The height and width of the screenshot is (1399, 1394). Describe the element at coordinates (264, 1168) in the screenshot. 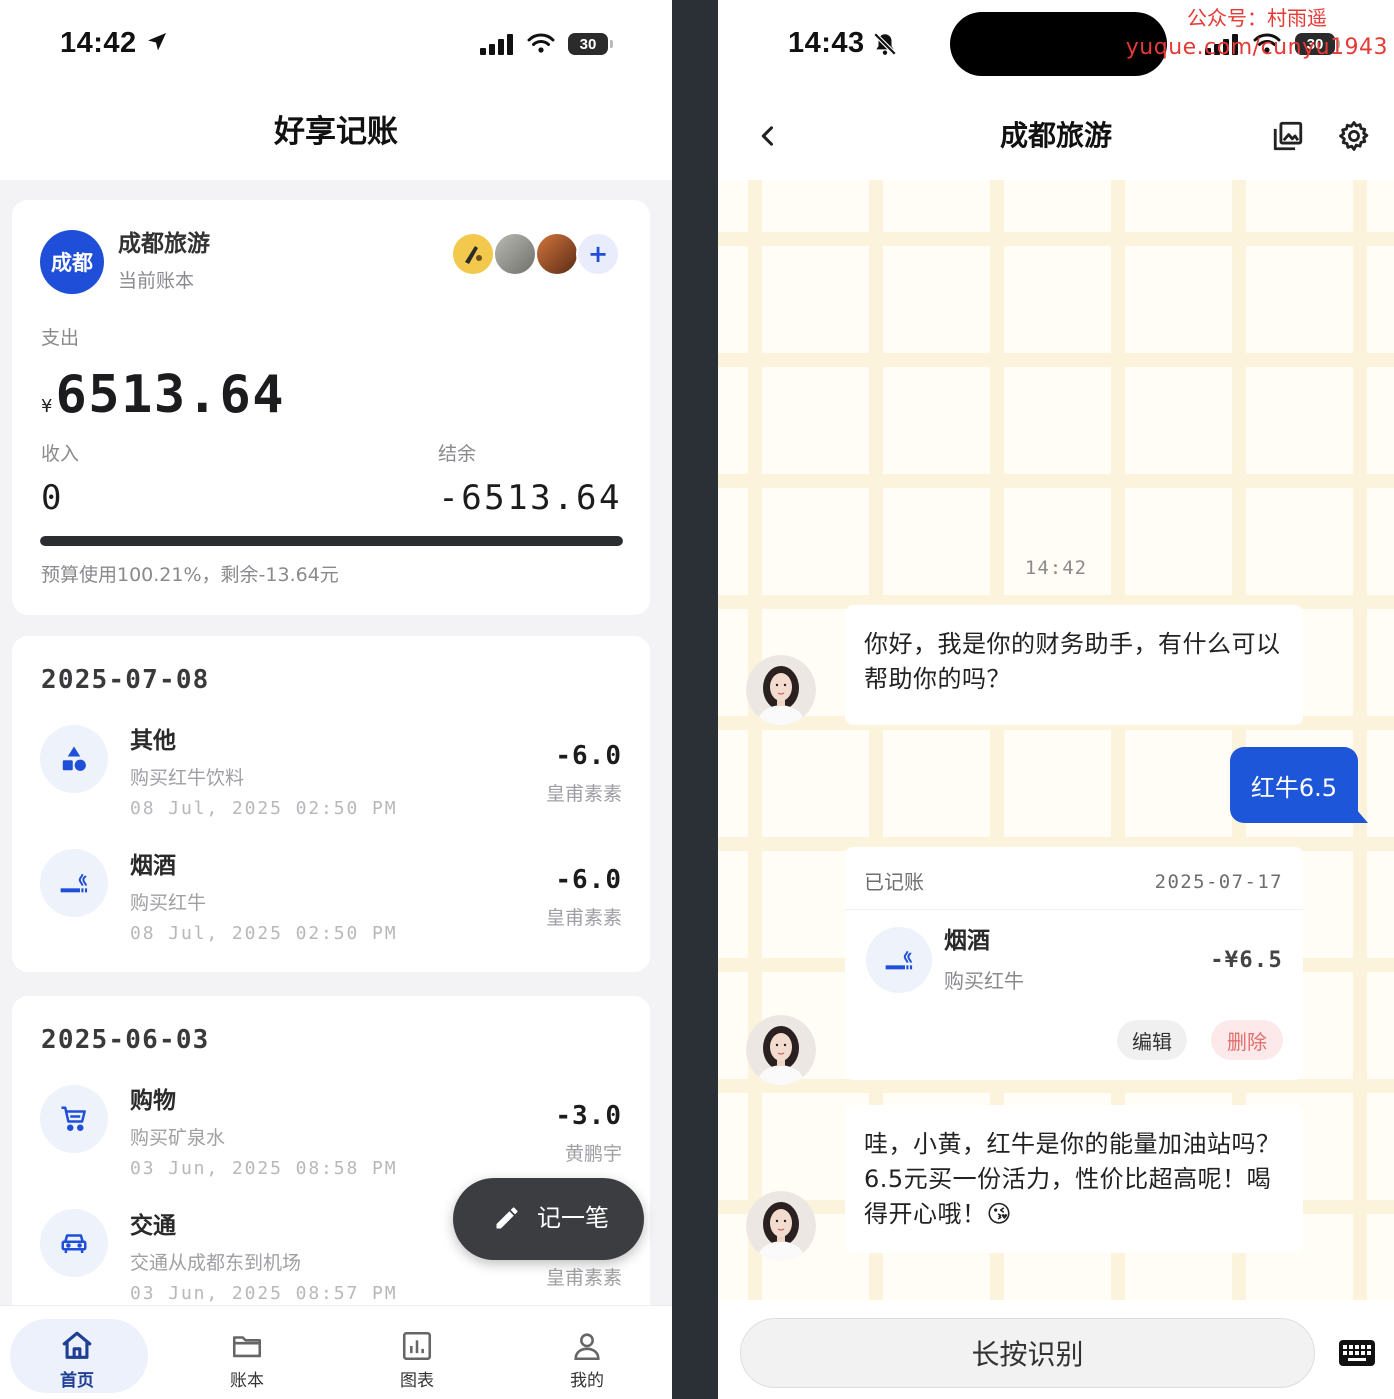

I see `item-time: 03 Jun, 2025 08:58 PM` at that location.